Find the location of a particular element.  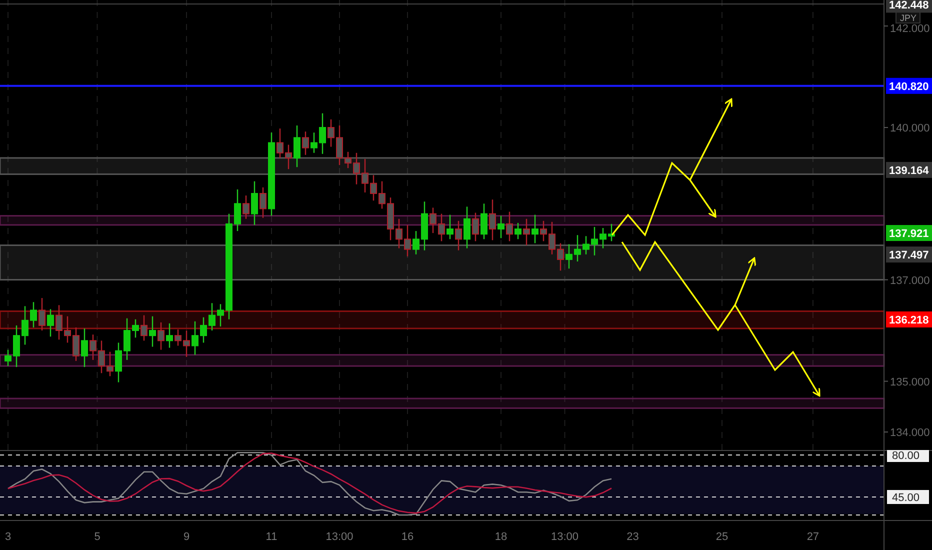

currency-label: JPY is located at coordinates (908, 18).